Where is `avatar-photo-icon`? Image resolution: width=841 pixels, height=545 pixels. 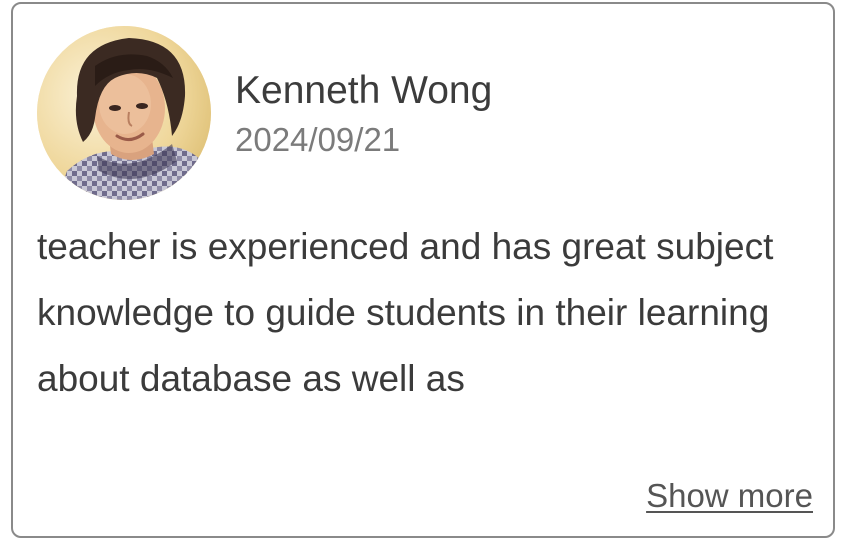 avatar-photo-icon is located at coordinates (124, 113).